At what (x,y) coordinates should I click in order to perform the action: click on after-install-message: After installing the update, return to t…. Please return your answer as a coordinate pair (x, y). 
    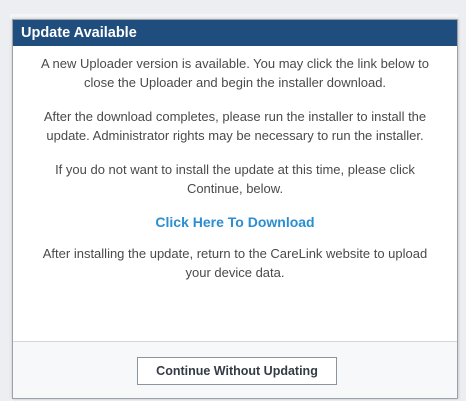
    Looking at the image, I should click on (235, 263).